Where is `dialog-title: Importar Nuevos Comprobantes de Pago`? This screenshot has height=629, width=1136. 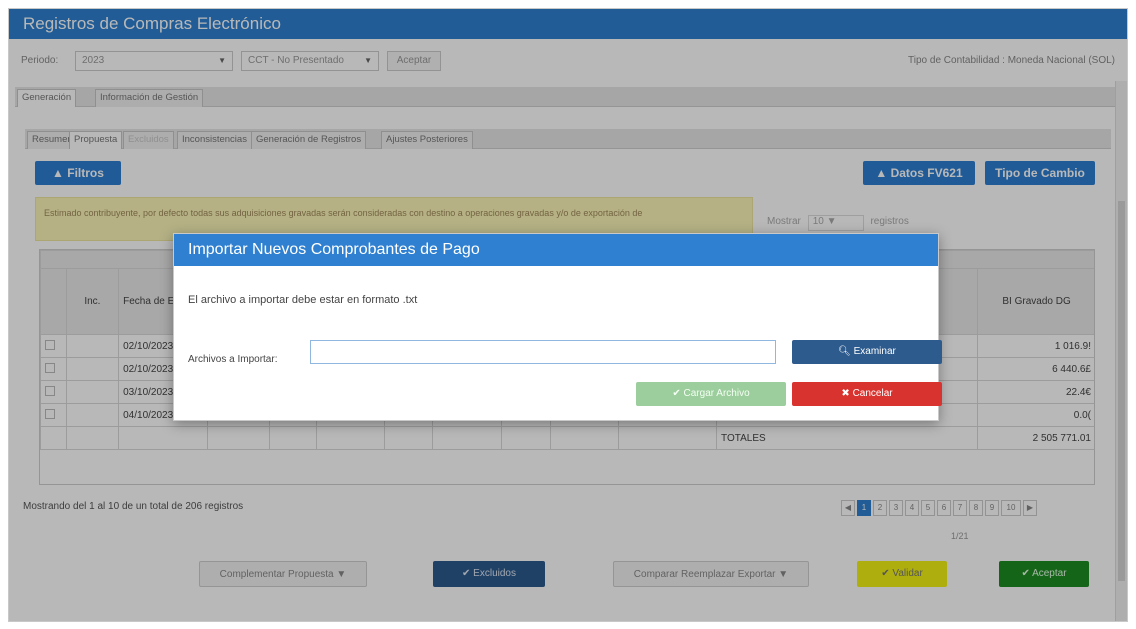
dialog-title: Importar Nuevos Comprobantes de Pago is located at coordinates (556, 250).